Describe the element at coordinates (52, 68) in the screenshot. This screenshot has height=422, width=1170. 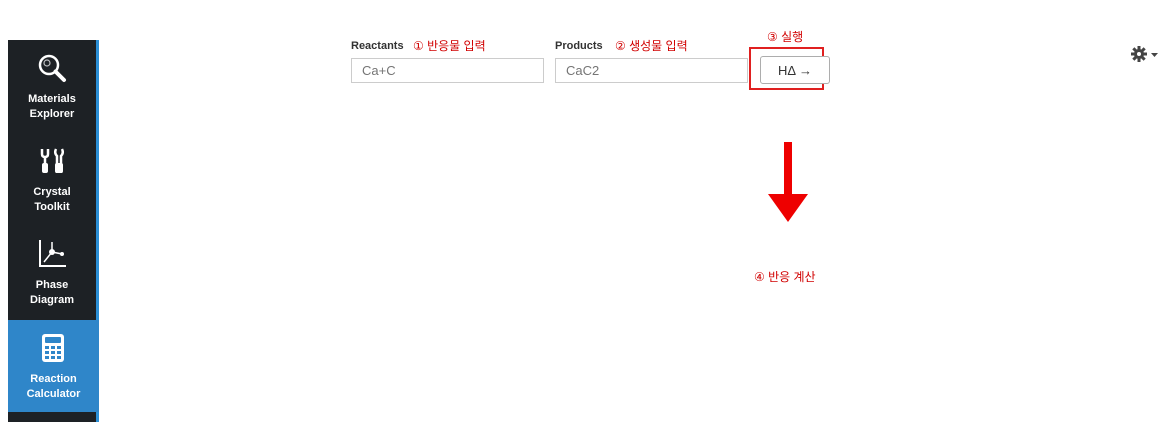
I see `magnifier-icon` at that location.